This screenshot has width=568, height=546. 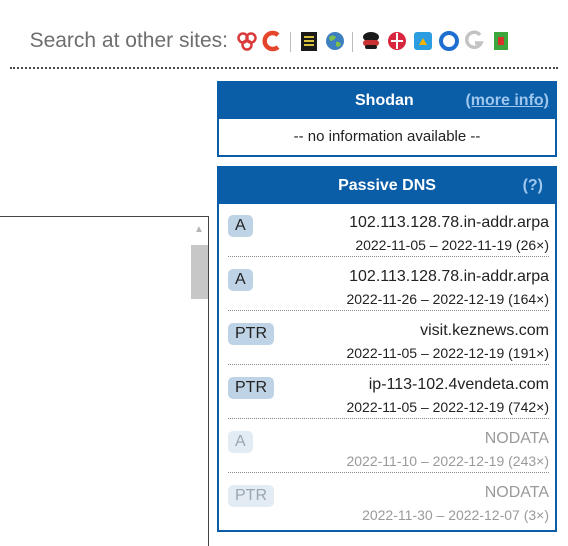 What do you see at coordinates (447, 299) in the screenshot?
I see `record-dates: 2022-11-26 – 2022-12-19 (164×)` at bounding box center [447, 299].